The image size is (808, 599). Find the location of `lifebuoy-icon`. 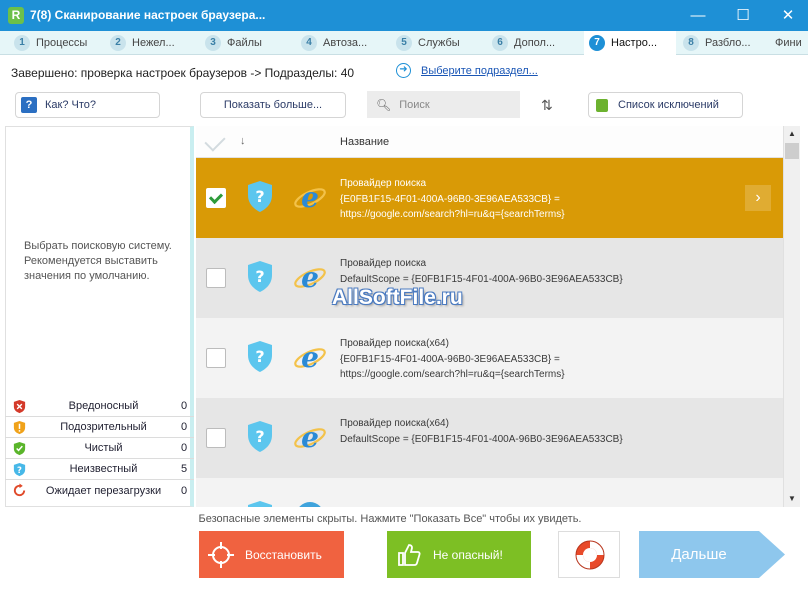

lifebuoy-icon is located at coordinates (590, 555).